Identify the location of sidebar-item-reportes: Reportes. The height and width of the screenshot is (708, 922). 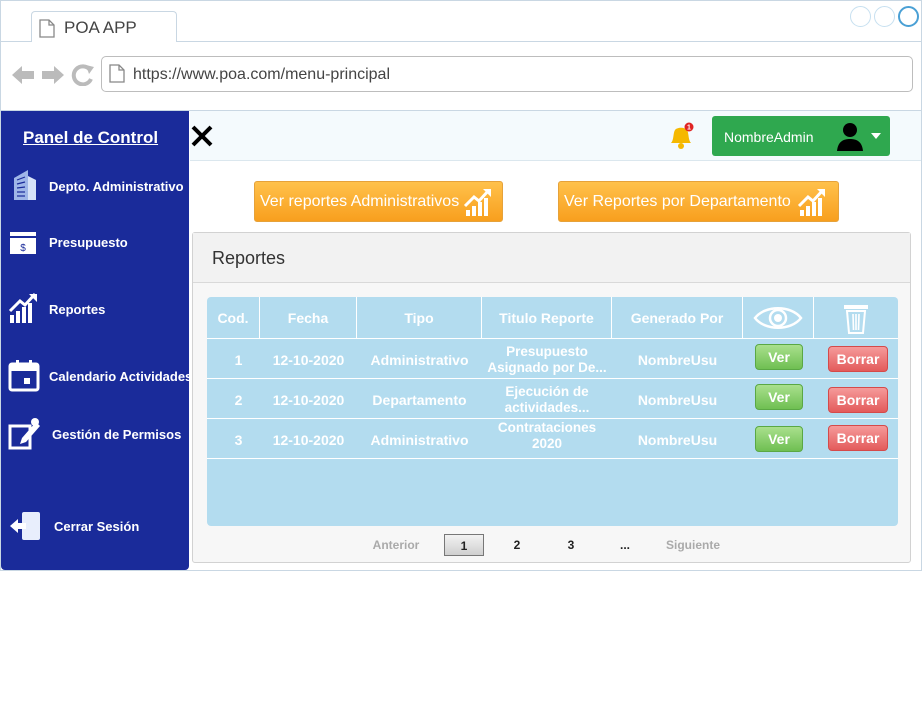
(95, 309).